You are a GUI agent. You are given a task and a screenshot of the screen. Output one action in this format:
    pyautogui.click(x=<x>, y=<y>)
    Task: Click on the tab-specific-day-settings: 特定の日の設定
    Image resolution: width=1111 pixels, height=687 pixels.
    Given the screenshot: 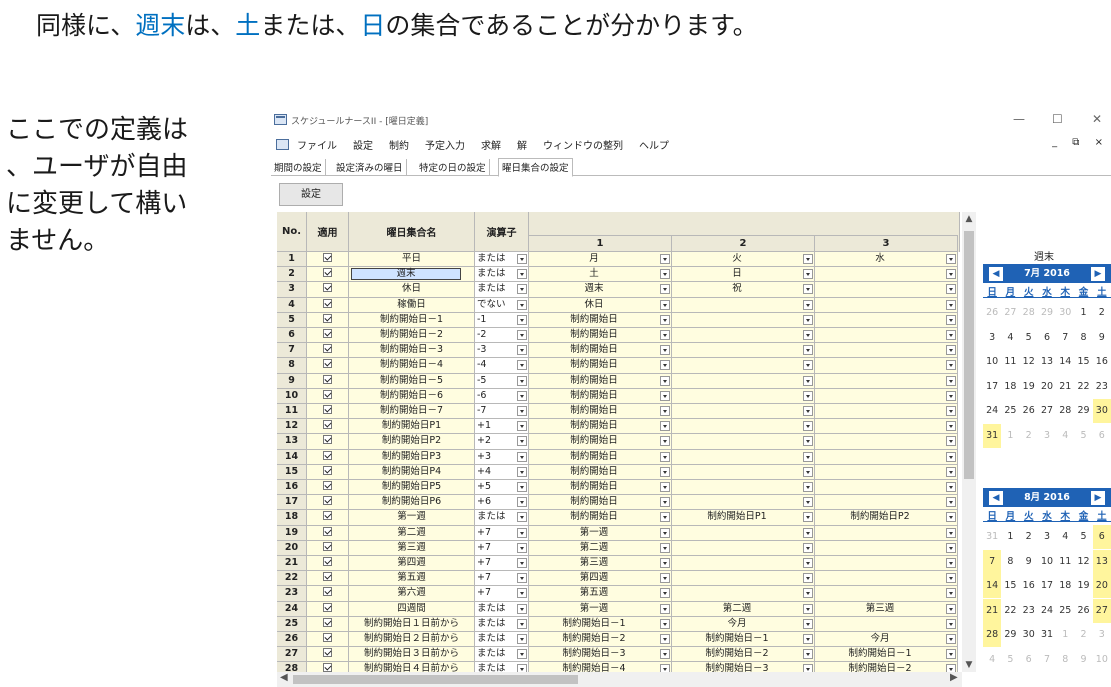 What is the action you would take?
    pyautogui.click(x=453, y=167)
    